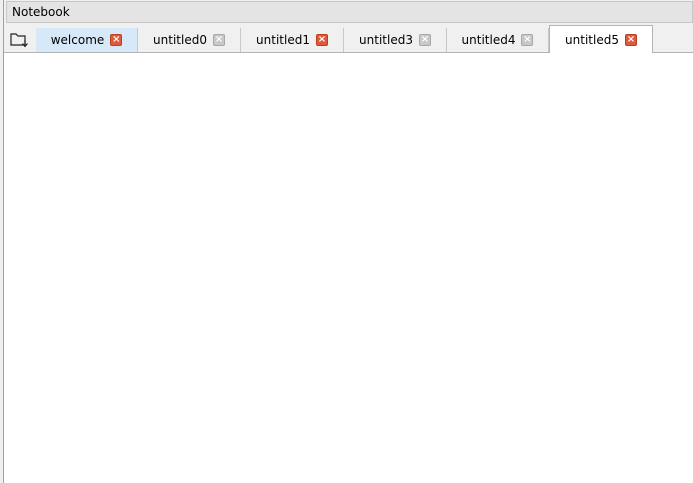  Describe the element at coordinates (283, 40) in the screenshot. I see `tab-label: untitled1` at that location.